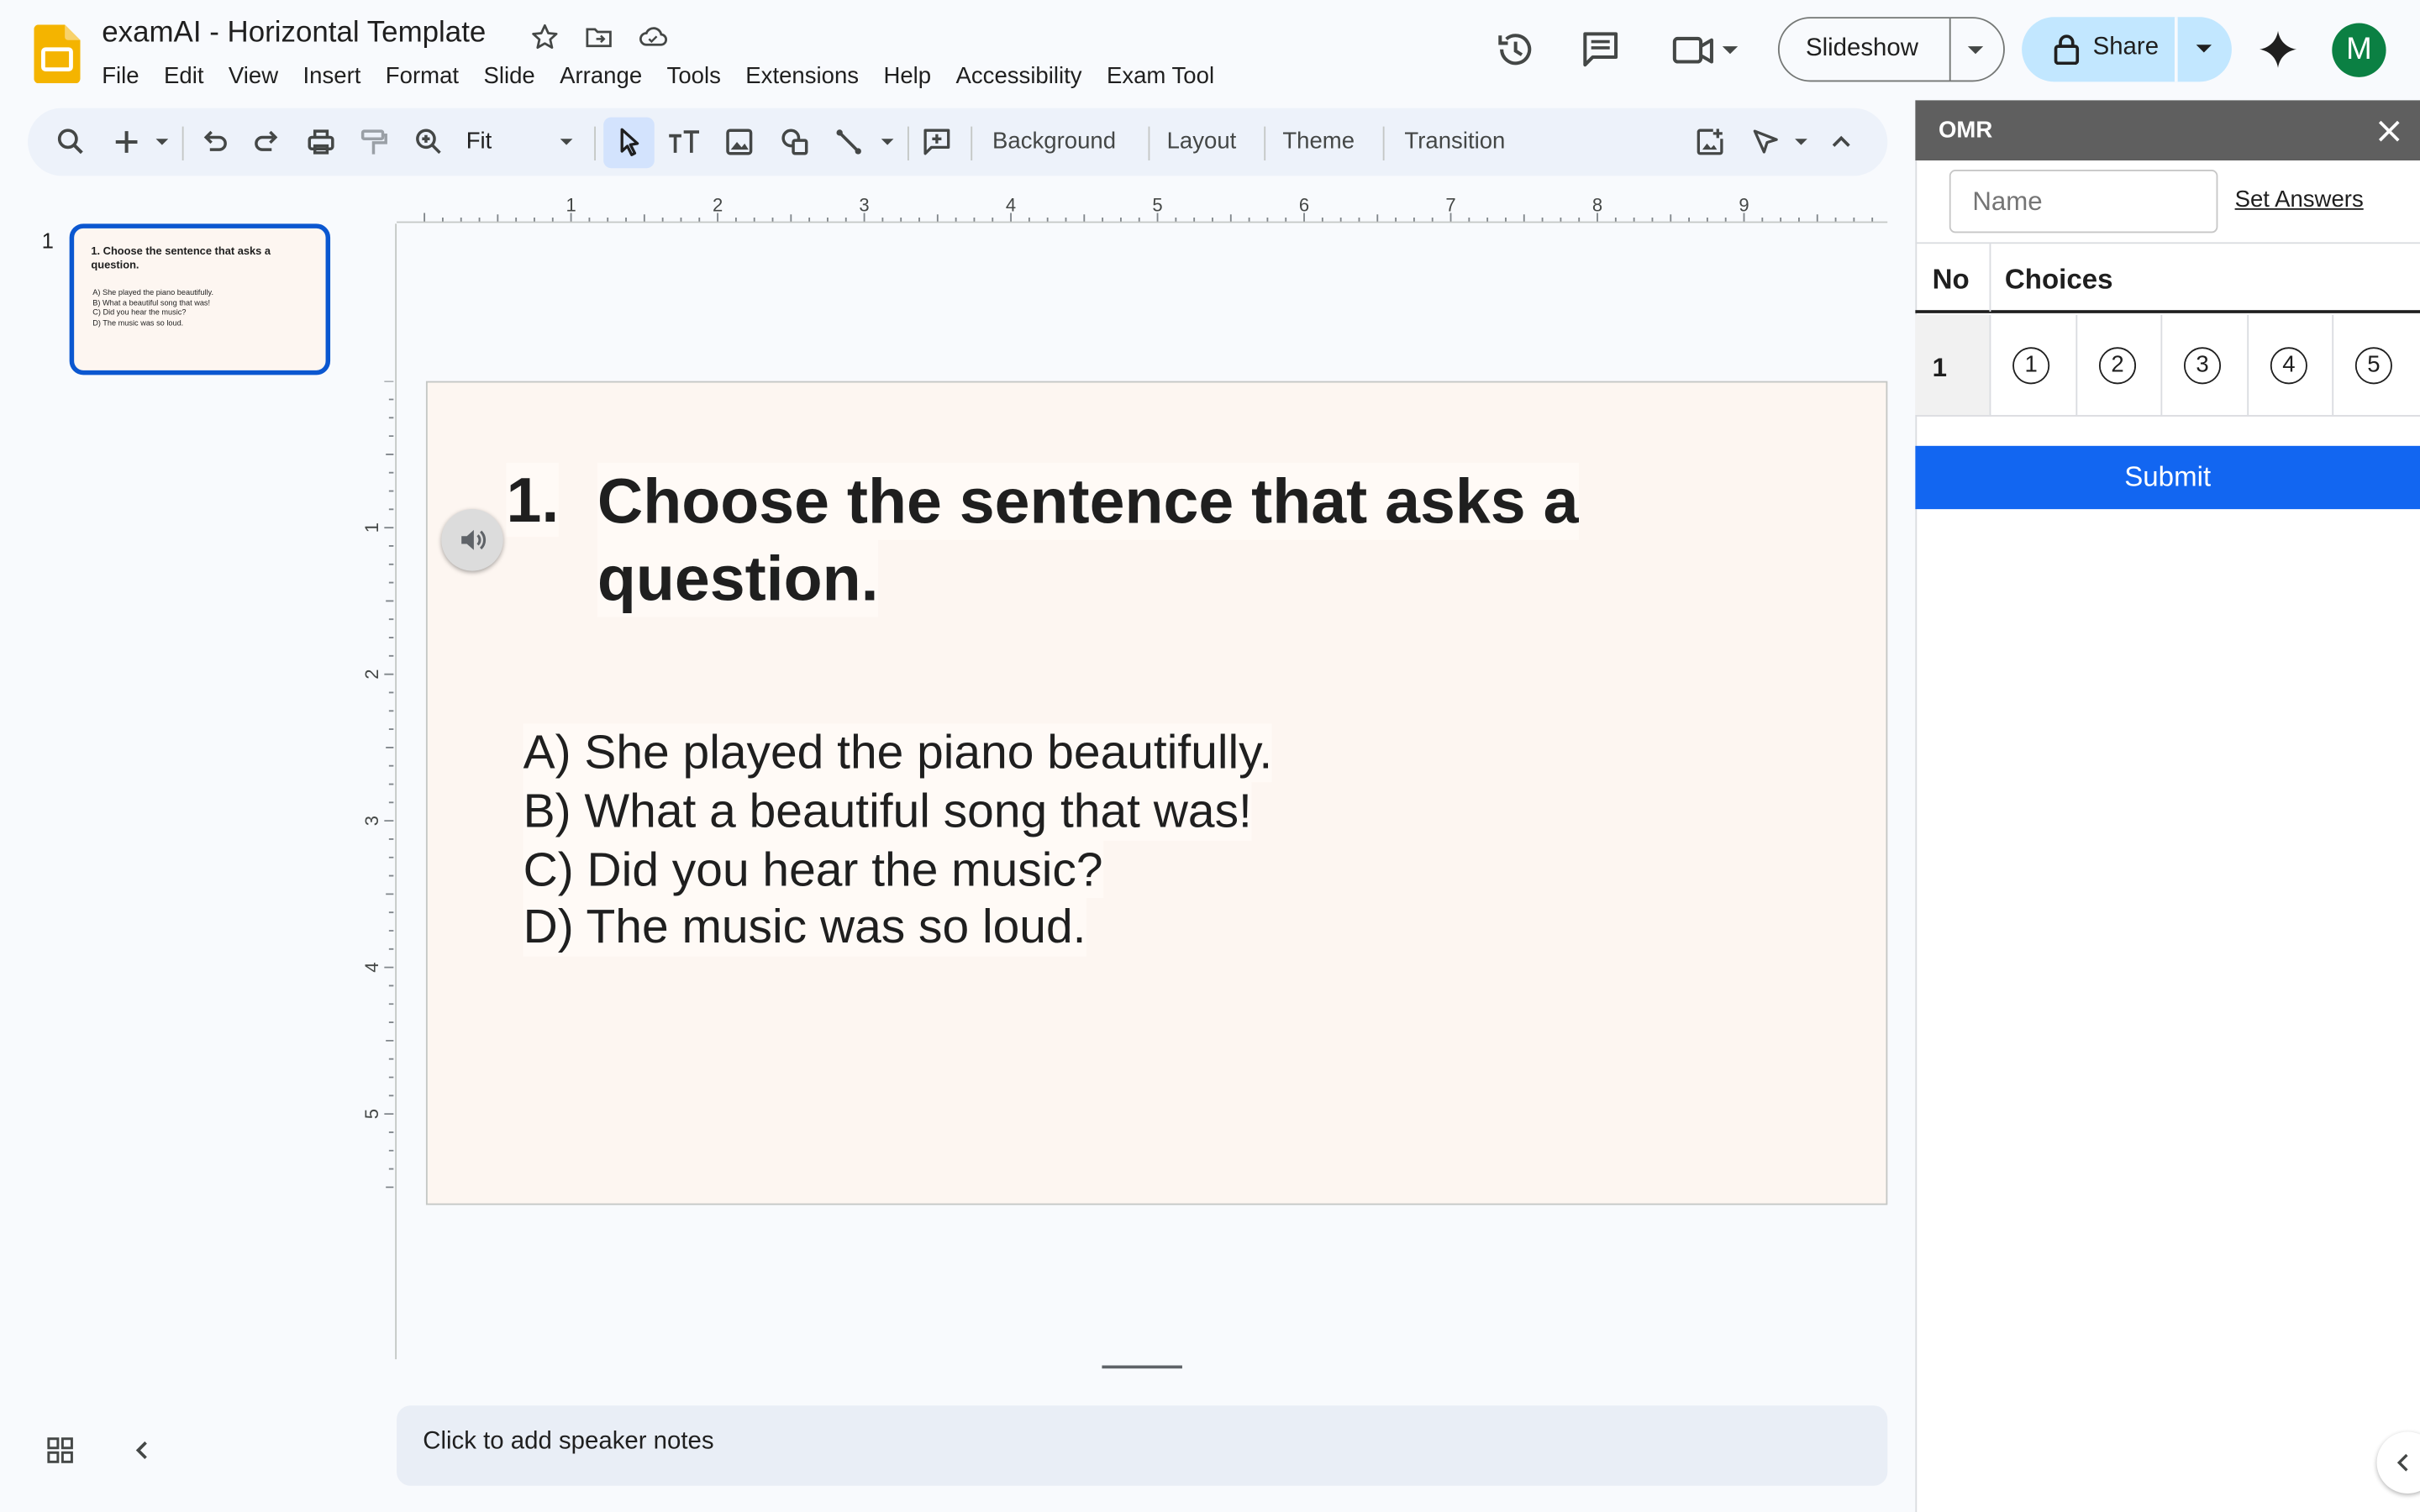  I want to click on thumbnail-option: B) What a beautiful song that was!, so click(151, 303).